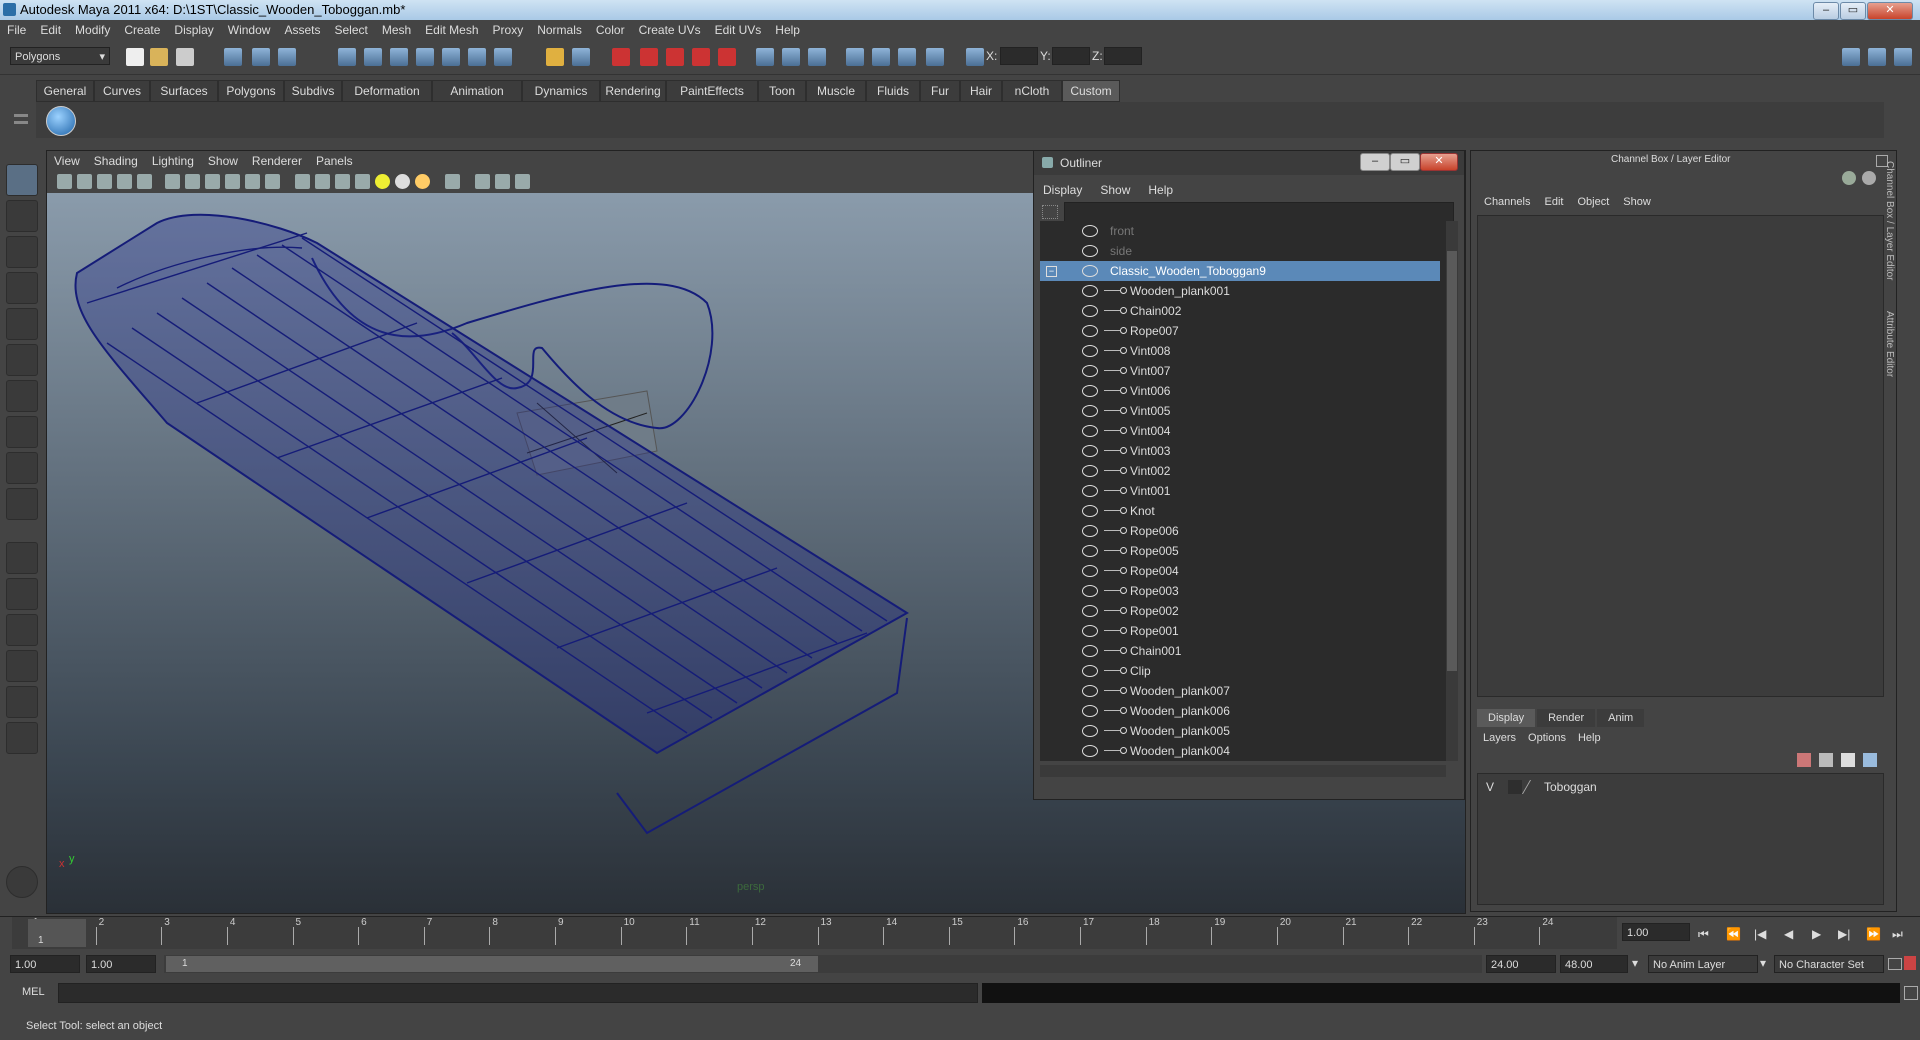 The height and width of the screenshot is (1040, 1920). I want to click on outliner-item: Clip, so click(1240, 671).